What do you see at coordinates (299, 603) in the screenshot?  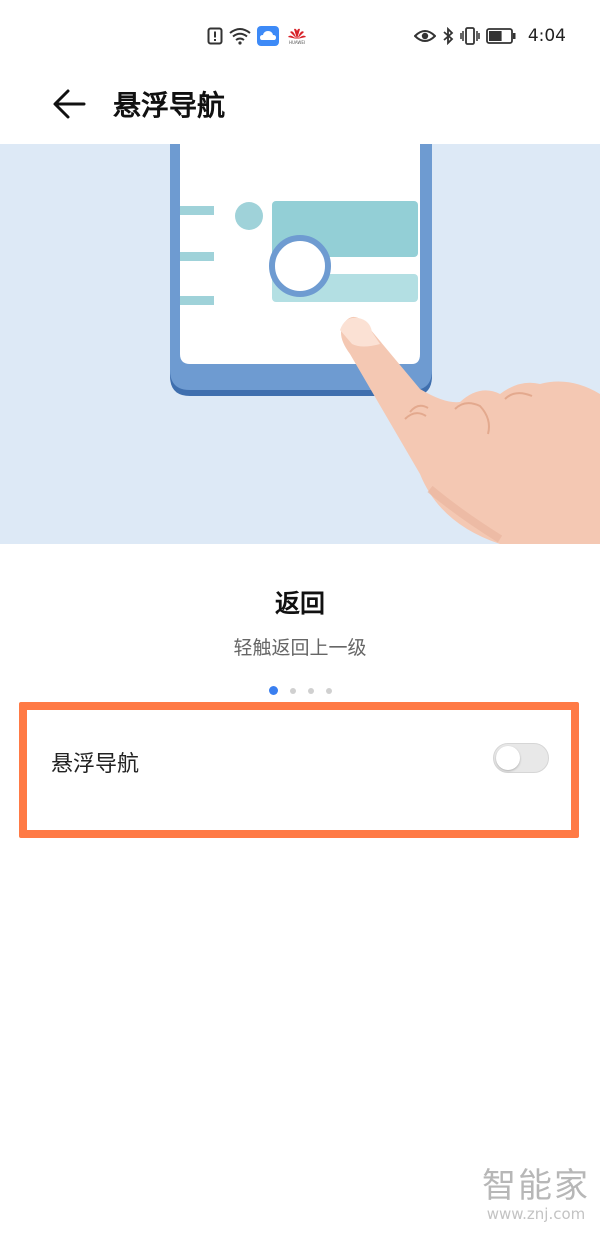 I see `slide-title: 返回` at bounding box center [299, 603].